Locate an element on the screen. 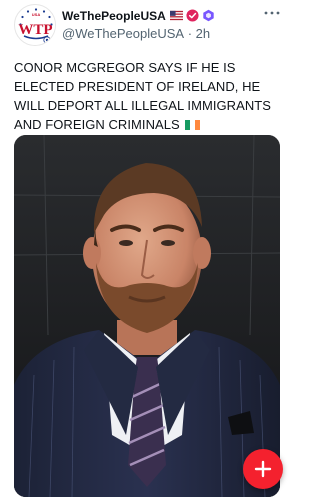 Image resolution: width=320 pixels, height=500 pixels. verified-badge-icon is located at coordinates (192, 15).